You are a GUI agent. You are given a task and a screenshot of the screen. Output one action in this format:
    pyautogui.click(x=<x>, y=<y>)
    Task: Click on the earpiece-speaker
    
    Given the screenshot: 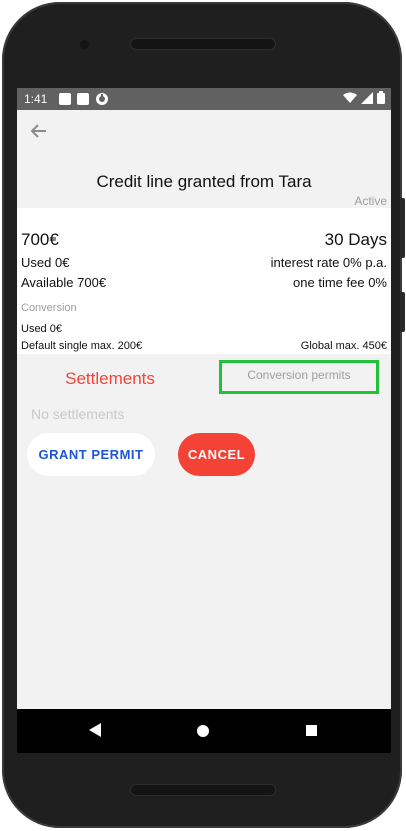 What is the action you would take?
    pyautogui.click(x=203, y=44)
    